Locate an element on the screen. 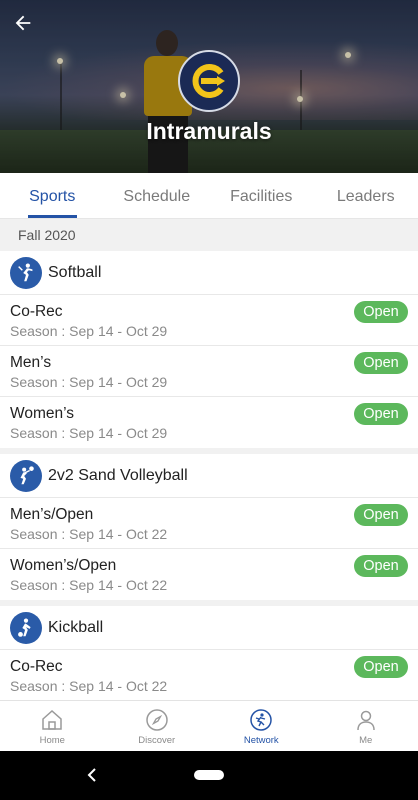  list-item: Men’s/Open Season : Sep 14 - Oct 22 Open is located at coordinates (209, 523).